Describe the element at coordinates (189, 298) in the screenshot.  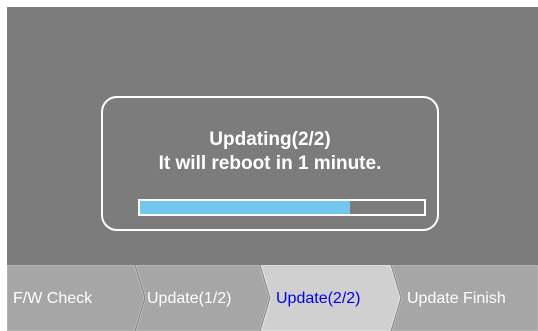
I see `step-update-1: Update(1/2)` at that location.